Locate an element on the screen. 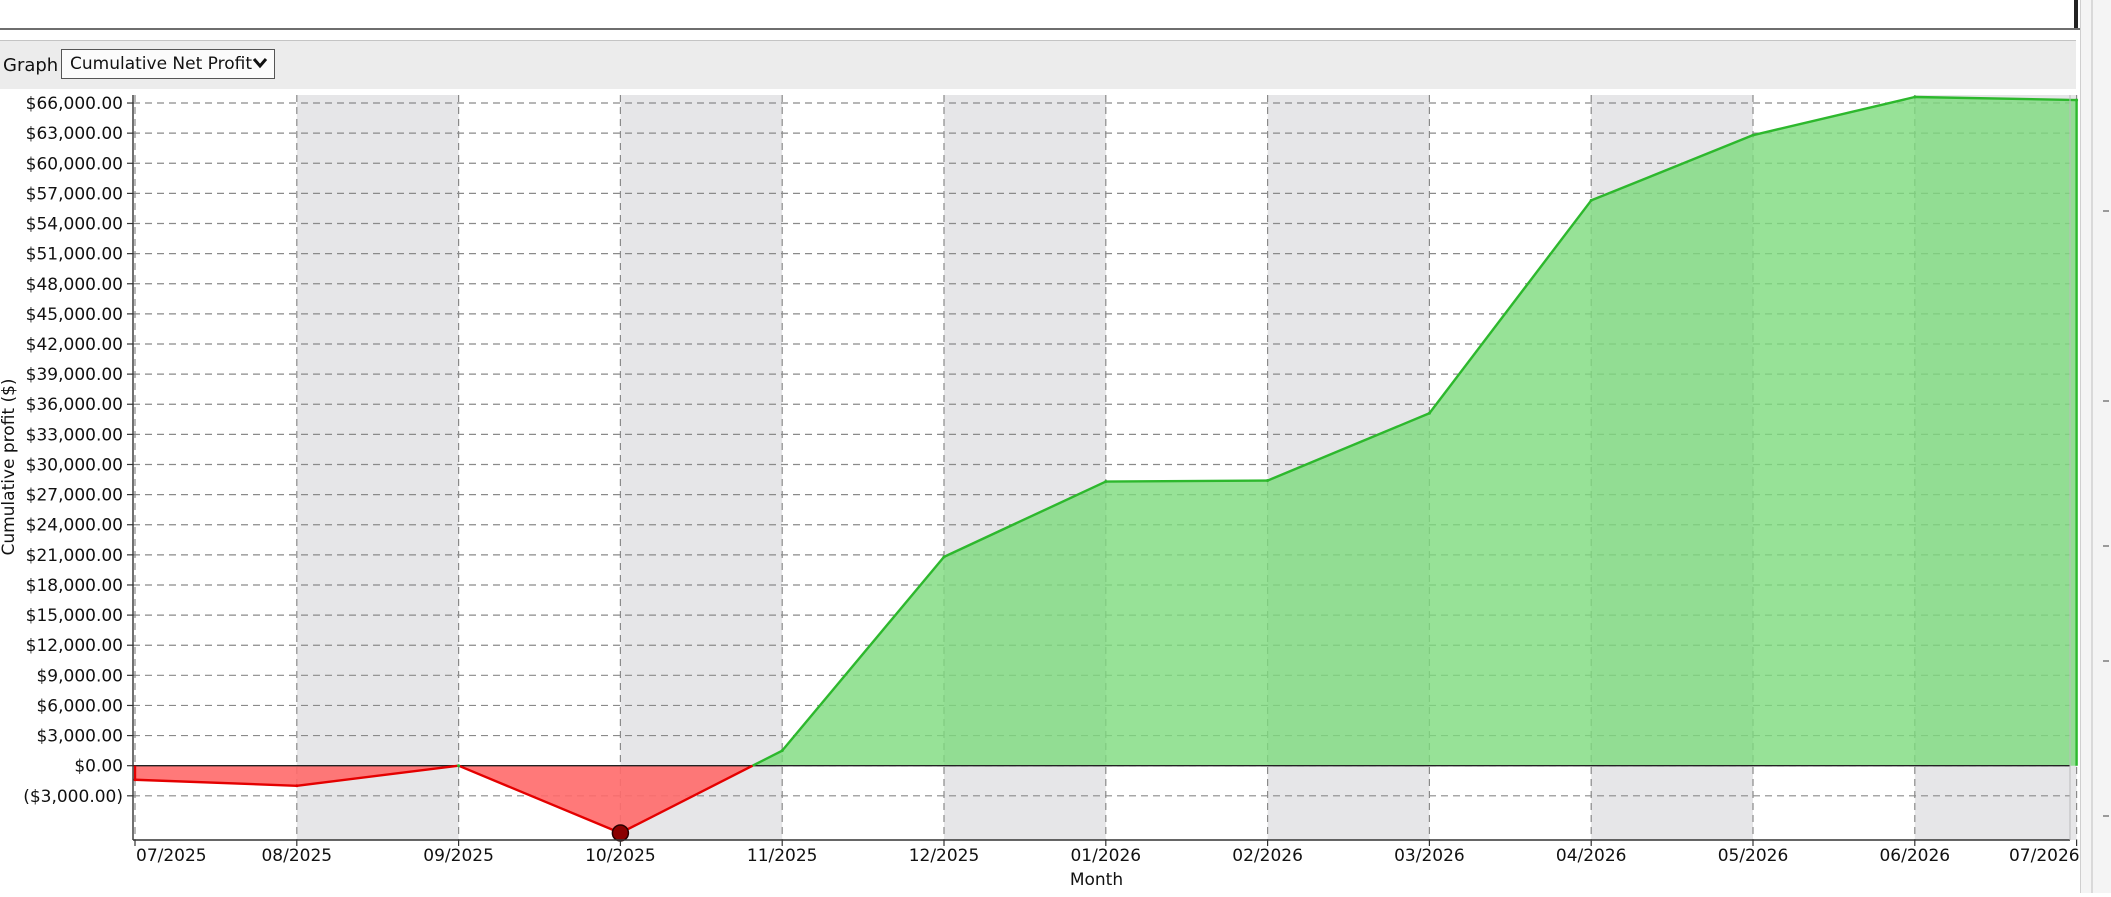 The image size is (2111, 897). right-panel-divider is located at coordinates (2092, 446).